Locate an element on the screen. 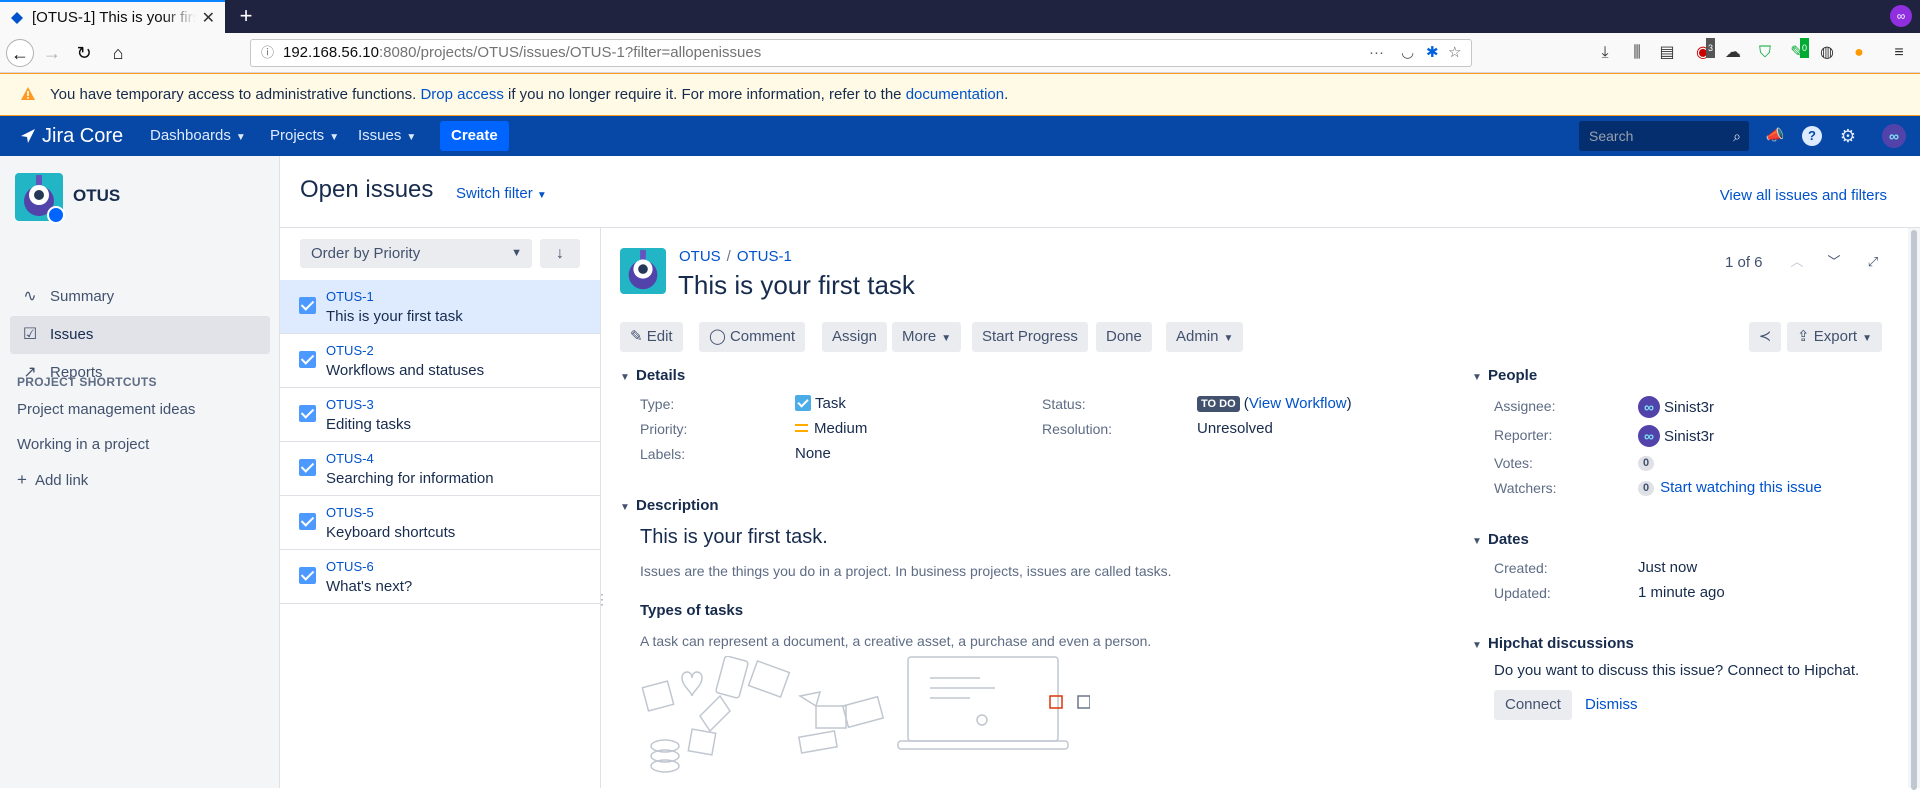 The image size is (1920, 790). breadcrumb-issue-link: OTUS-1 is located at coordinates (764, 256).